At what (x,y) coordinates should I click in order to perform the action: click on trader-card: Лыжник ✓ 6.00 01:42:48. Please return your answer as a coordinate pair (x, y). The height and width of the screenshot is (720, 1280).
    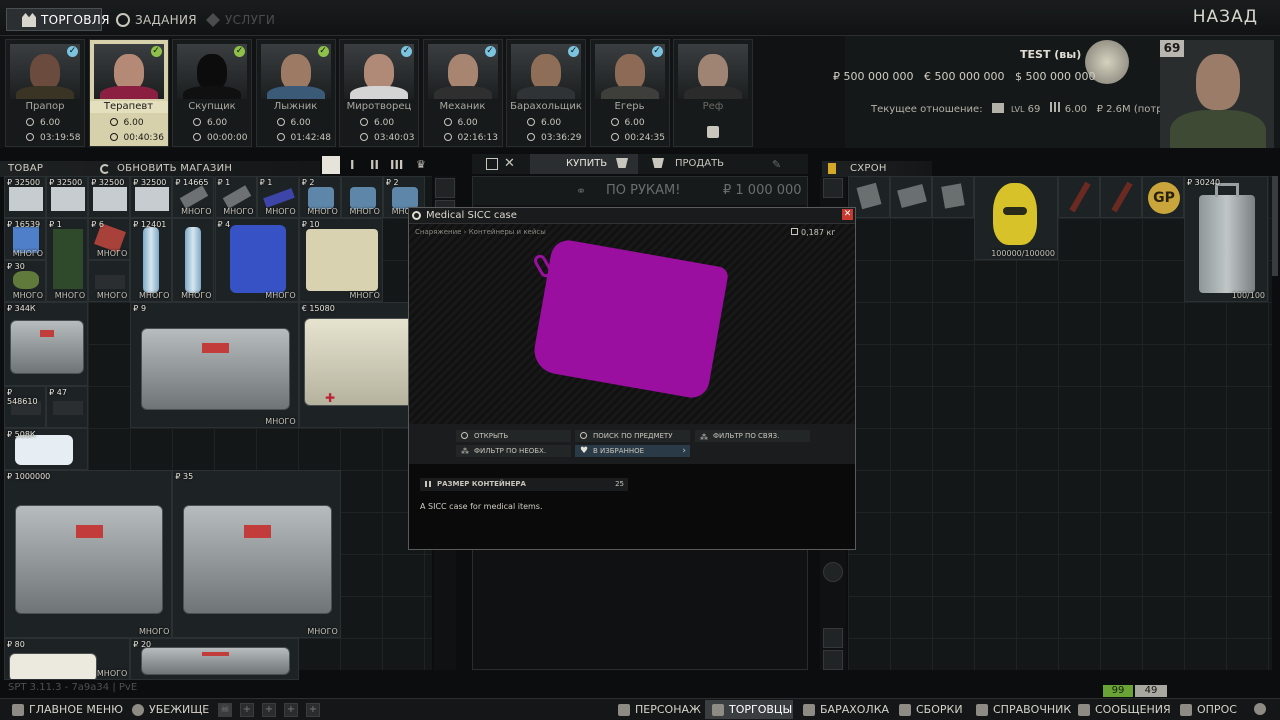
    Looking at the image, I should click on (295, 93).